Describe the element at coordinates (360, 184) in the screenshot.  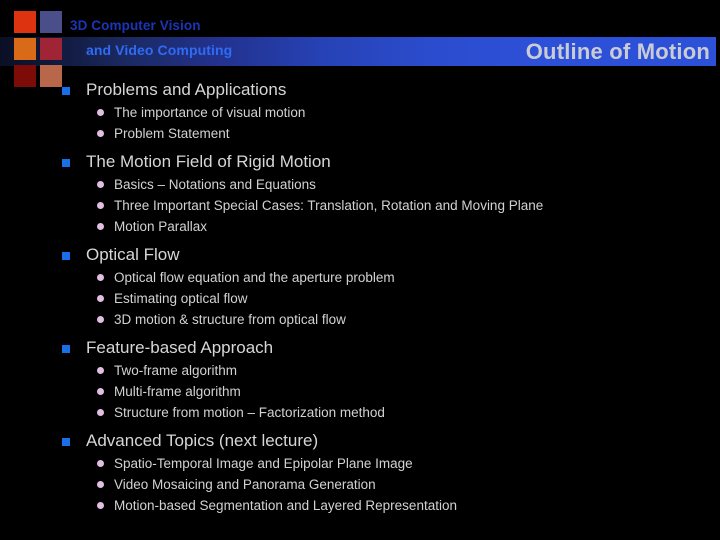
I see `outline-level2-item: Basics – Notations and Equations` at that location.